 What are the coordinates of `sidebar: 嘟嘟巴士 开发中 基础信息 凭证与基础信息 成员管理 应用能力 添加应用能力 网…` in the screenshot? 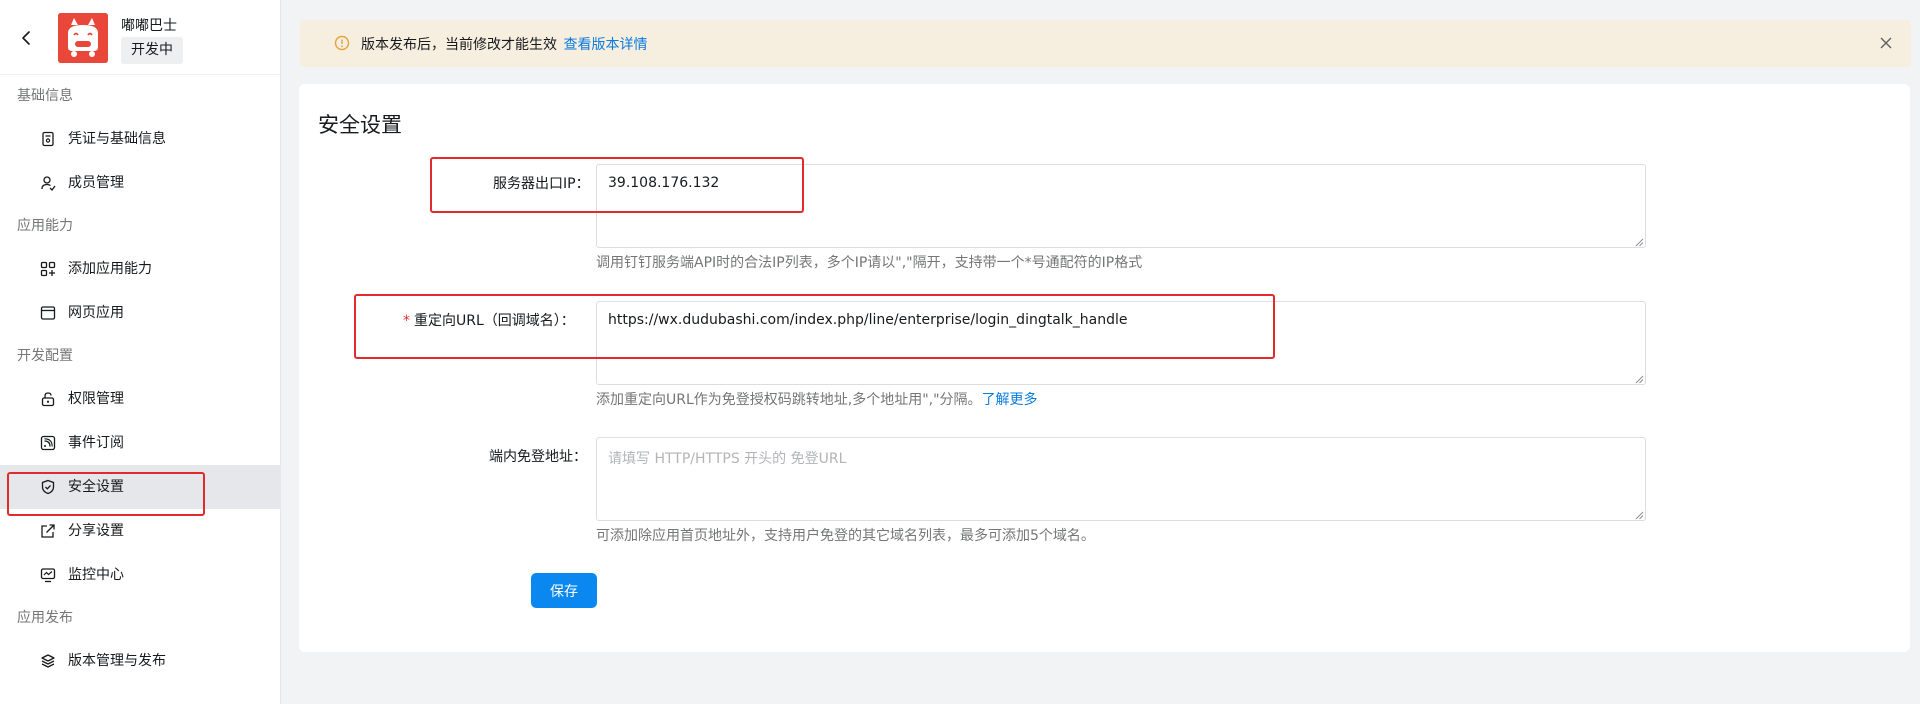 It's located at (140, 352).